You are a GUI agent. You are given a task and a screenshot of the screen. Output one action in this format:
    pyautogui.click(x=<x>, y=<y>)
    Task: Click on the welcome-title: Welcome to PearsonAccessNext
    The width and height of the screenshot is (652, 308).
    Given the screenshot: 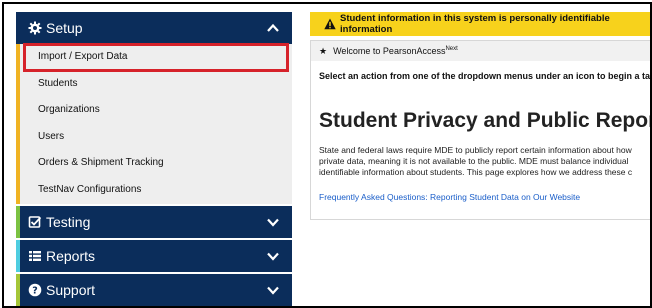 What is the action you would take?
    pyautogui.click(x=395, y=51)
    